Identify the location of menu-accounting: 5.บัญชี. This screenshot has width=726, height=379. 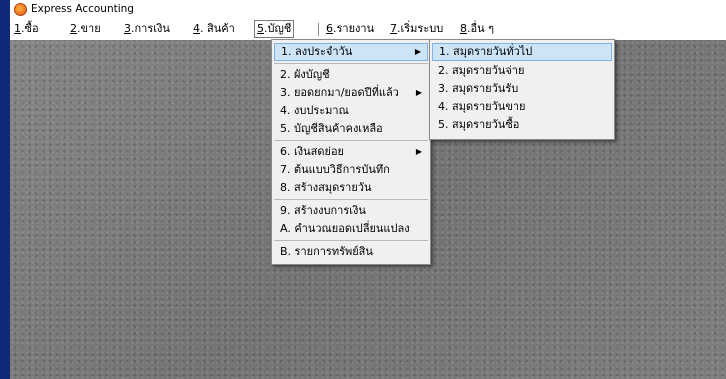
(274, 29).